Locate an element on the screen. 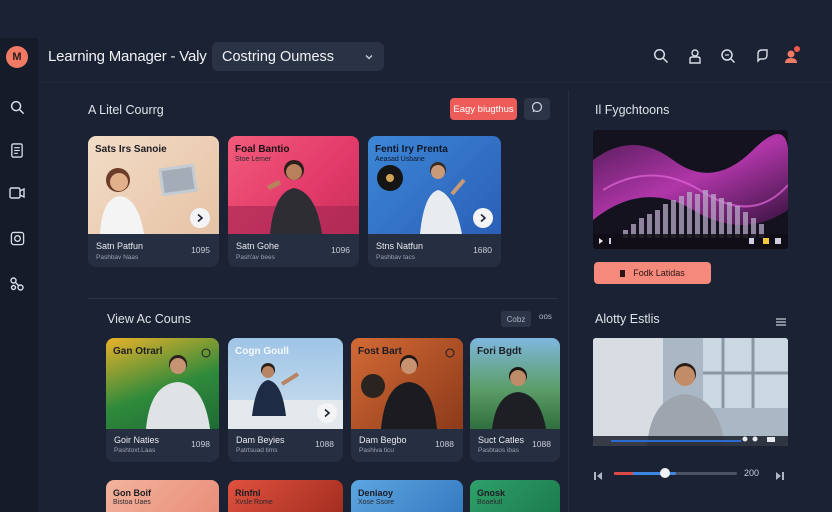  card-thumb-title: Fori Bgdt is located at coordinates (499, 351).